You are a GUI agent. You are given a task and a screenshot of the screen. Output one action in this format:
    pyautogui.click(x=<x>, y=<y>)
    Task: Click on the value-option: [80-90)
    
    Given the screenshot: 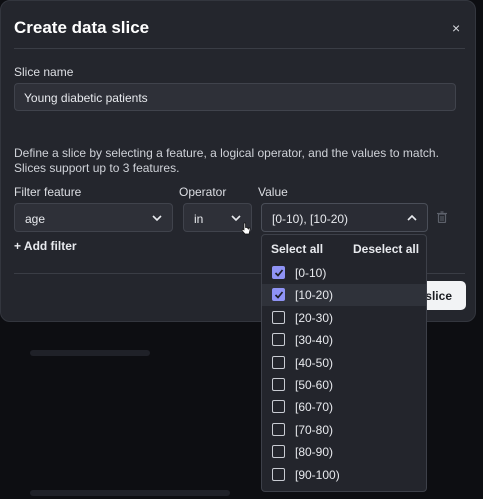 What is the action you would take?
    pyautogui.click(x=344, y=452)
    